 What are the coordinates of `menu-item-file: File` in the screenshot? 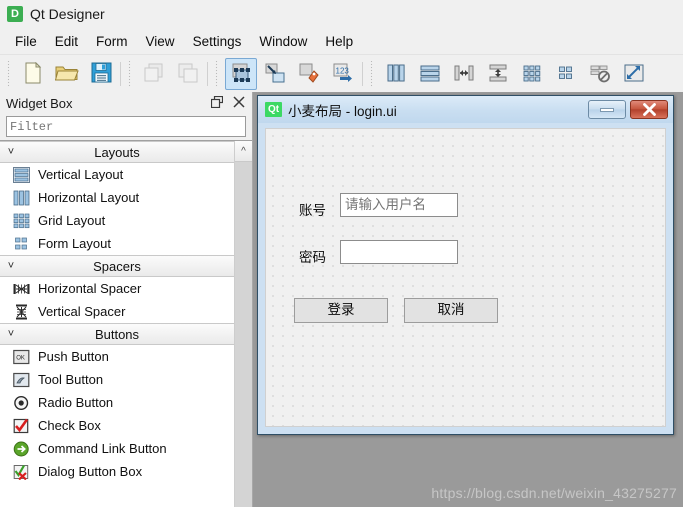 It's located at (26, 41).